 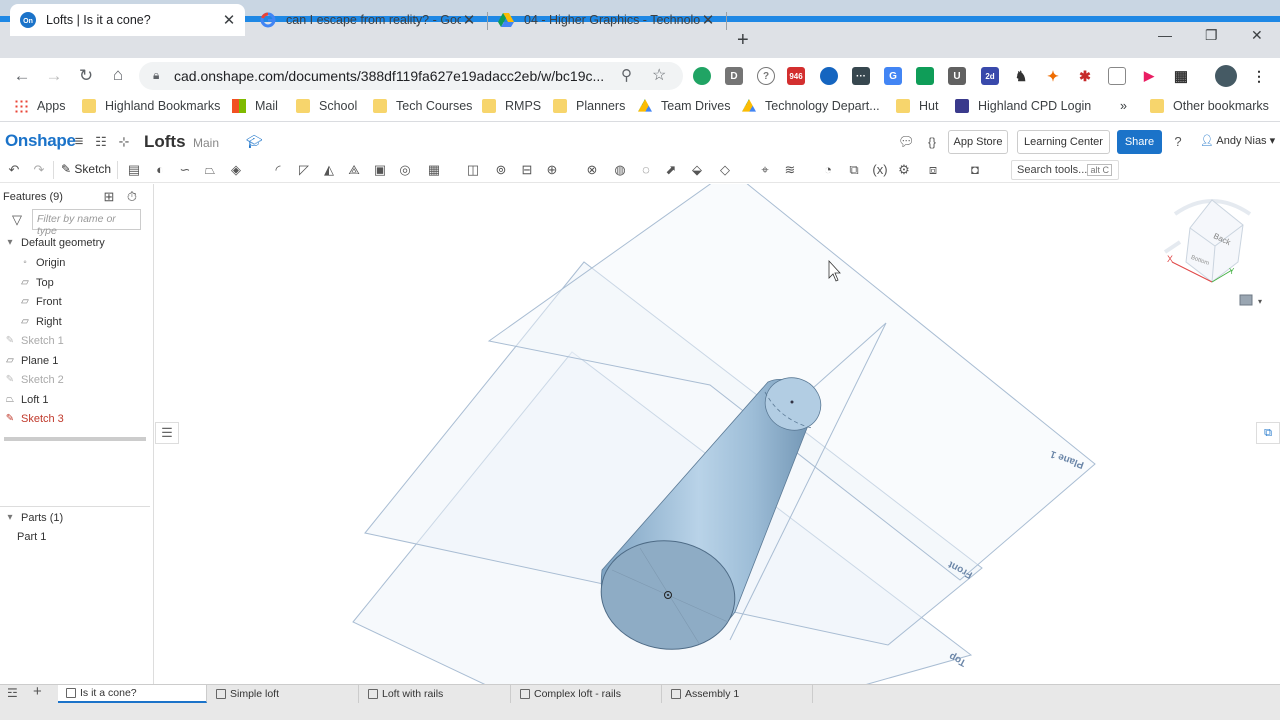 I want to click on bookmark-mail: Mail, so click(x=255, y=106).